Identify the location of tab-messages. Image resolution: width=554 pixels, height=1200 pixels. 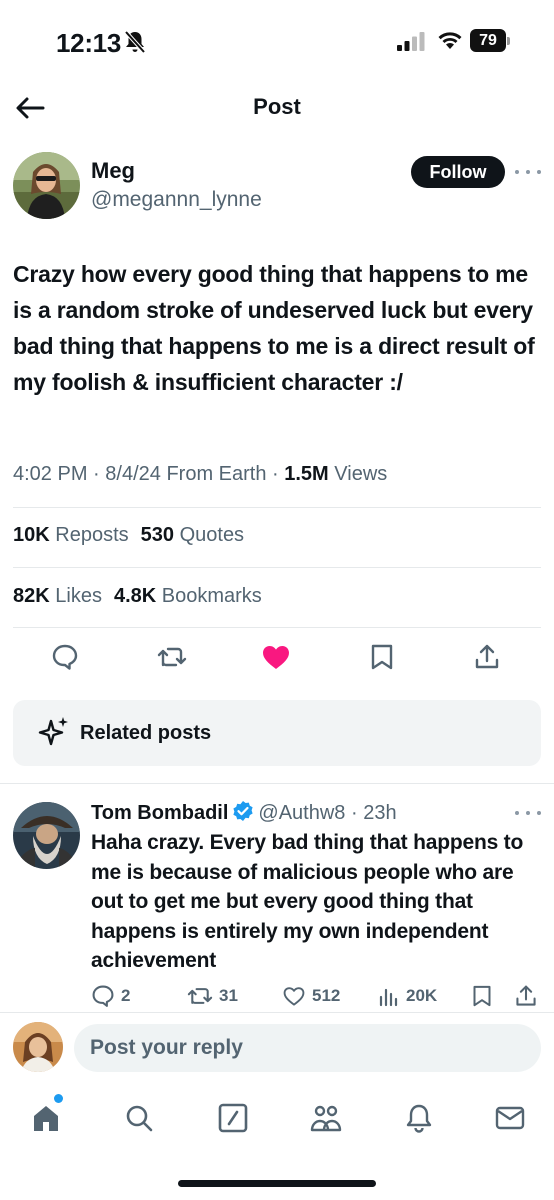
(510, 1118).